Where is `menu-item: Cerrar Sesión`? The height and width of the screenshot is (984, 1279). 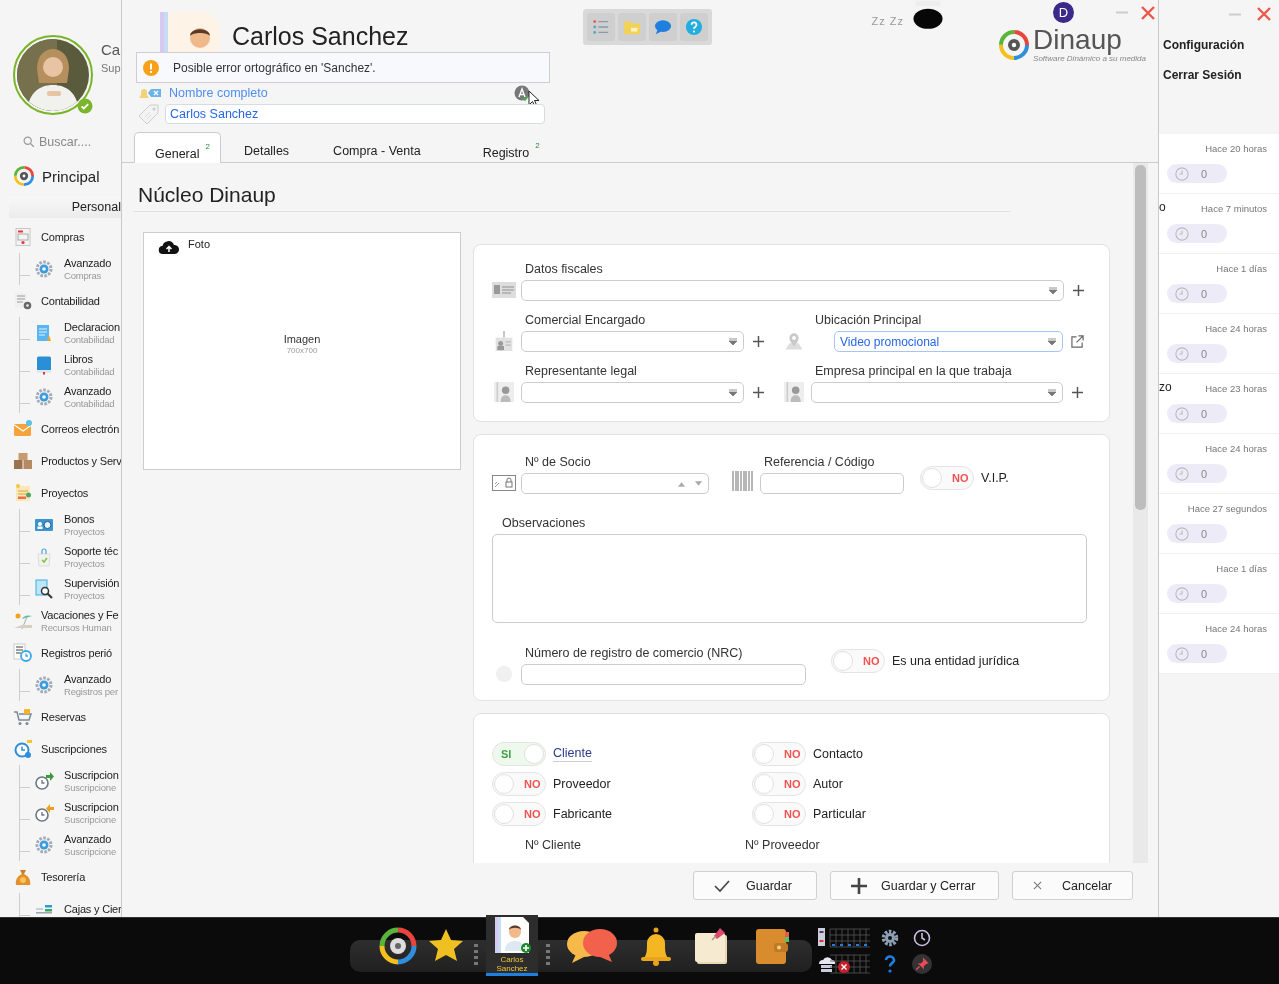 menu-item: Cerrar Sesión is located at coordinates (1221, 75).